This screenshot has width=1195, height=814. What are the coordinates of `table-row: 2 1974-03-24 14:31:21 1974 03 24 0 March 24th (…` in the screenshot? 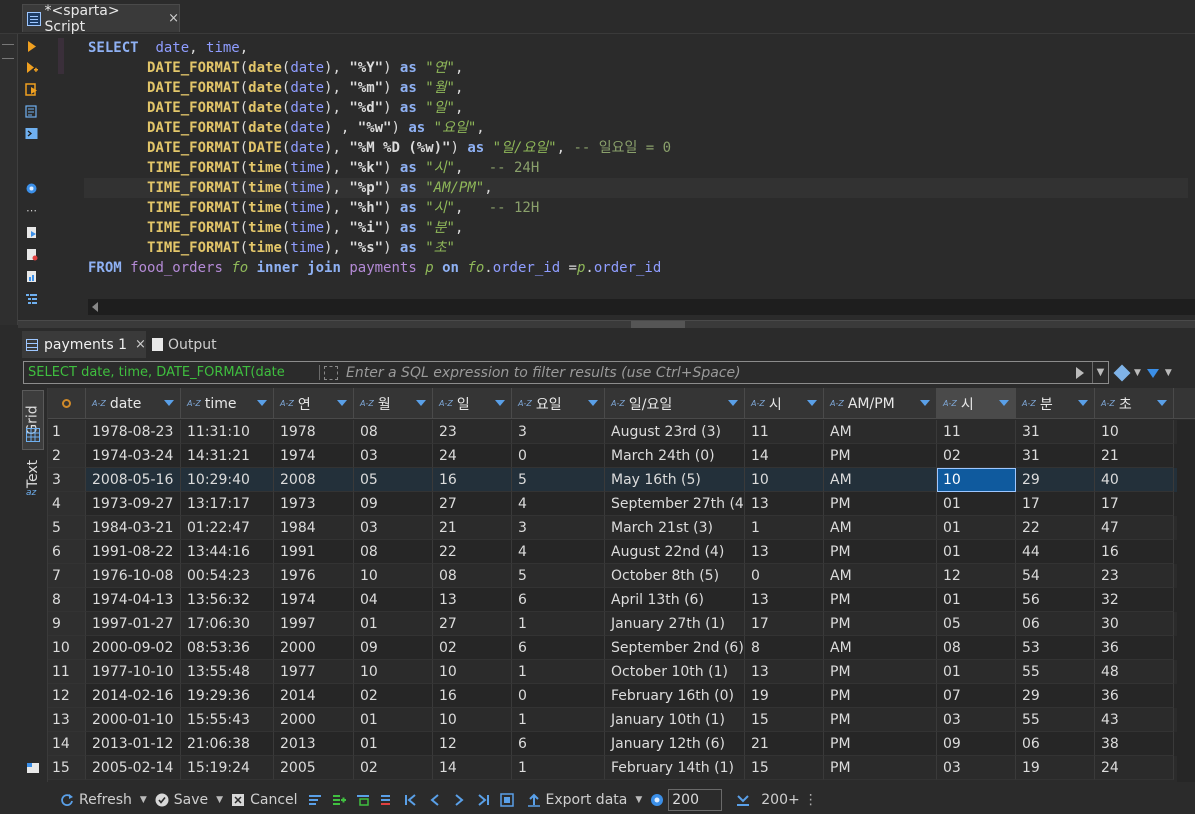 It's located at (621, 456).